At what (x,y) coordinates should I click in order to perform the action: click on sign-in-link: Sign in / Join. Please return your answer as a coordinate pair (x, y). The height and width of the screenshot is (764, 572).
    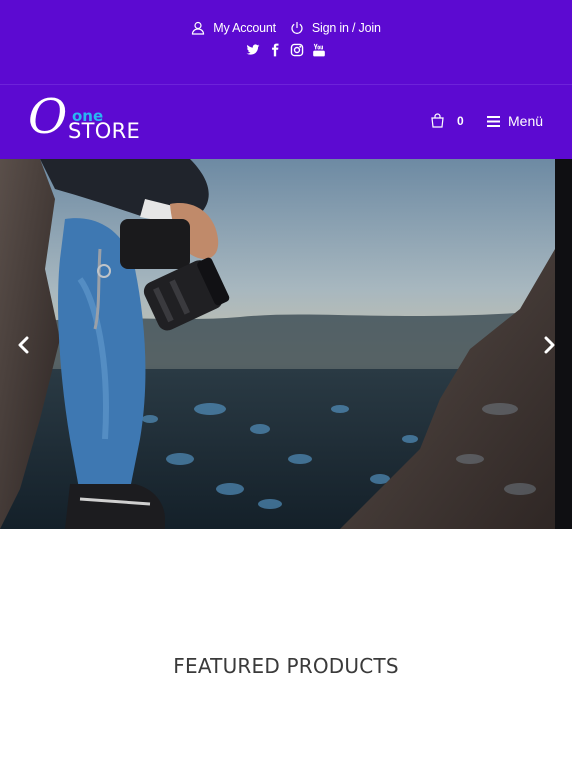
    Looking at the image, I should click on (335, 28).